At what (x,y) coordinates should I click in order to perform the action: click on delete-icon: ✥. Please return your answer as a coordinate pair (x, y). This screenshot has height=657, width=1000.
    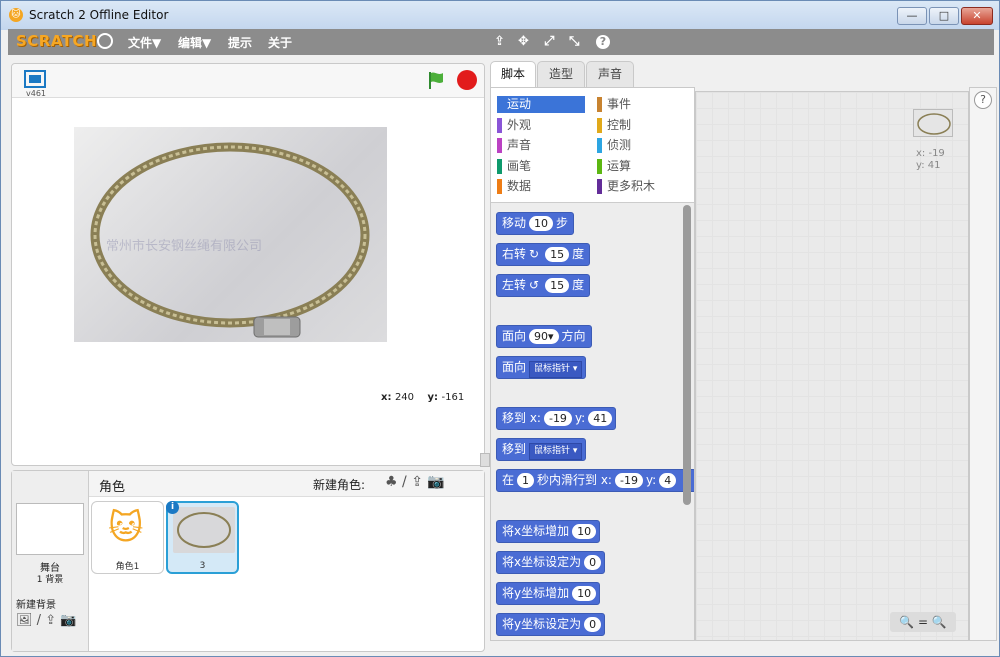
    Looking at the image, I should click on (523, 41).